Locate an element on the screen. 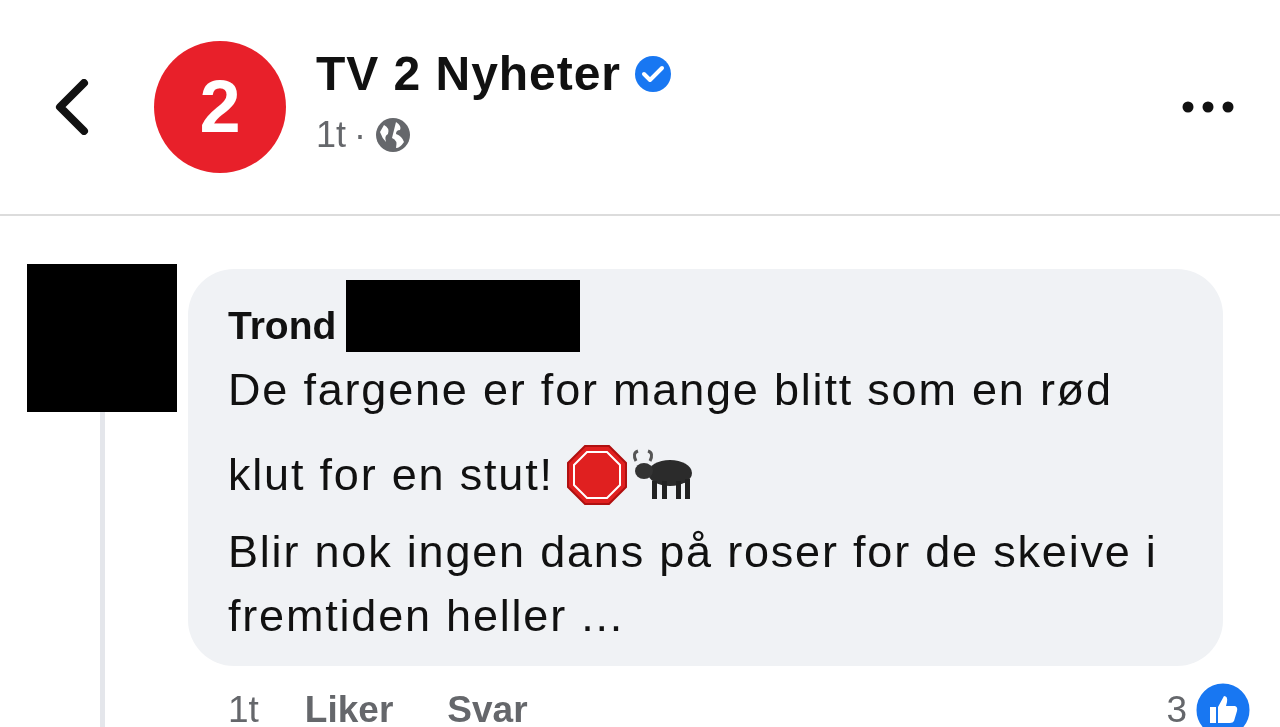 The height and width of the screenshot is (727, 1280). comment-text: De fargene er for mange blitt som en rød is located at coordinates (670, 389).